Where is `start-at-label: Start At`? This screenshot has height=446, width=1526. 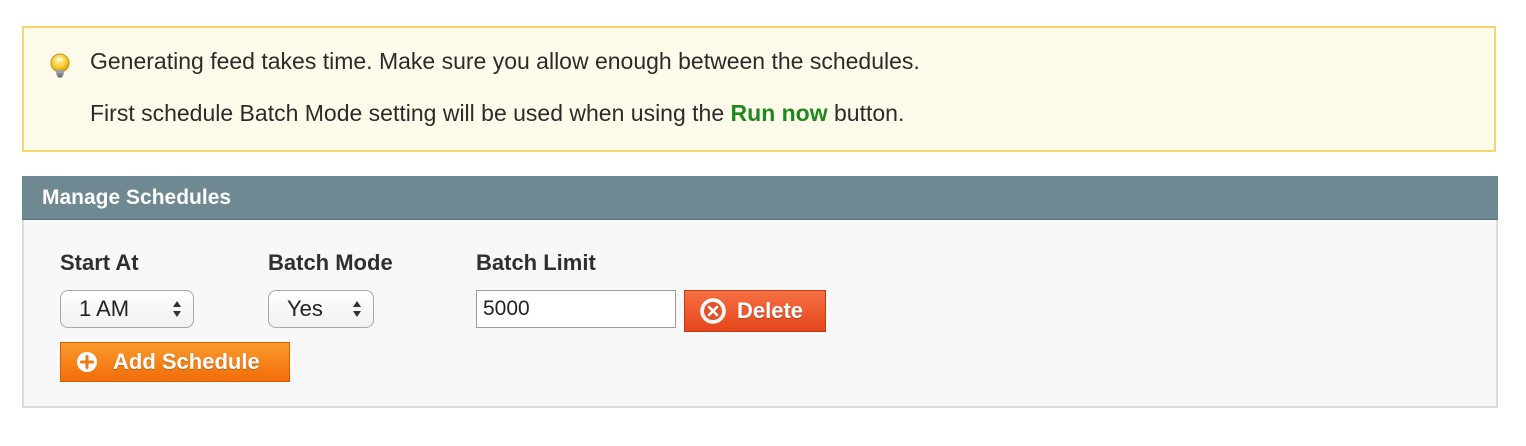
start-at-label: Start At is located at coordinates (99, 262).